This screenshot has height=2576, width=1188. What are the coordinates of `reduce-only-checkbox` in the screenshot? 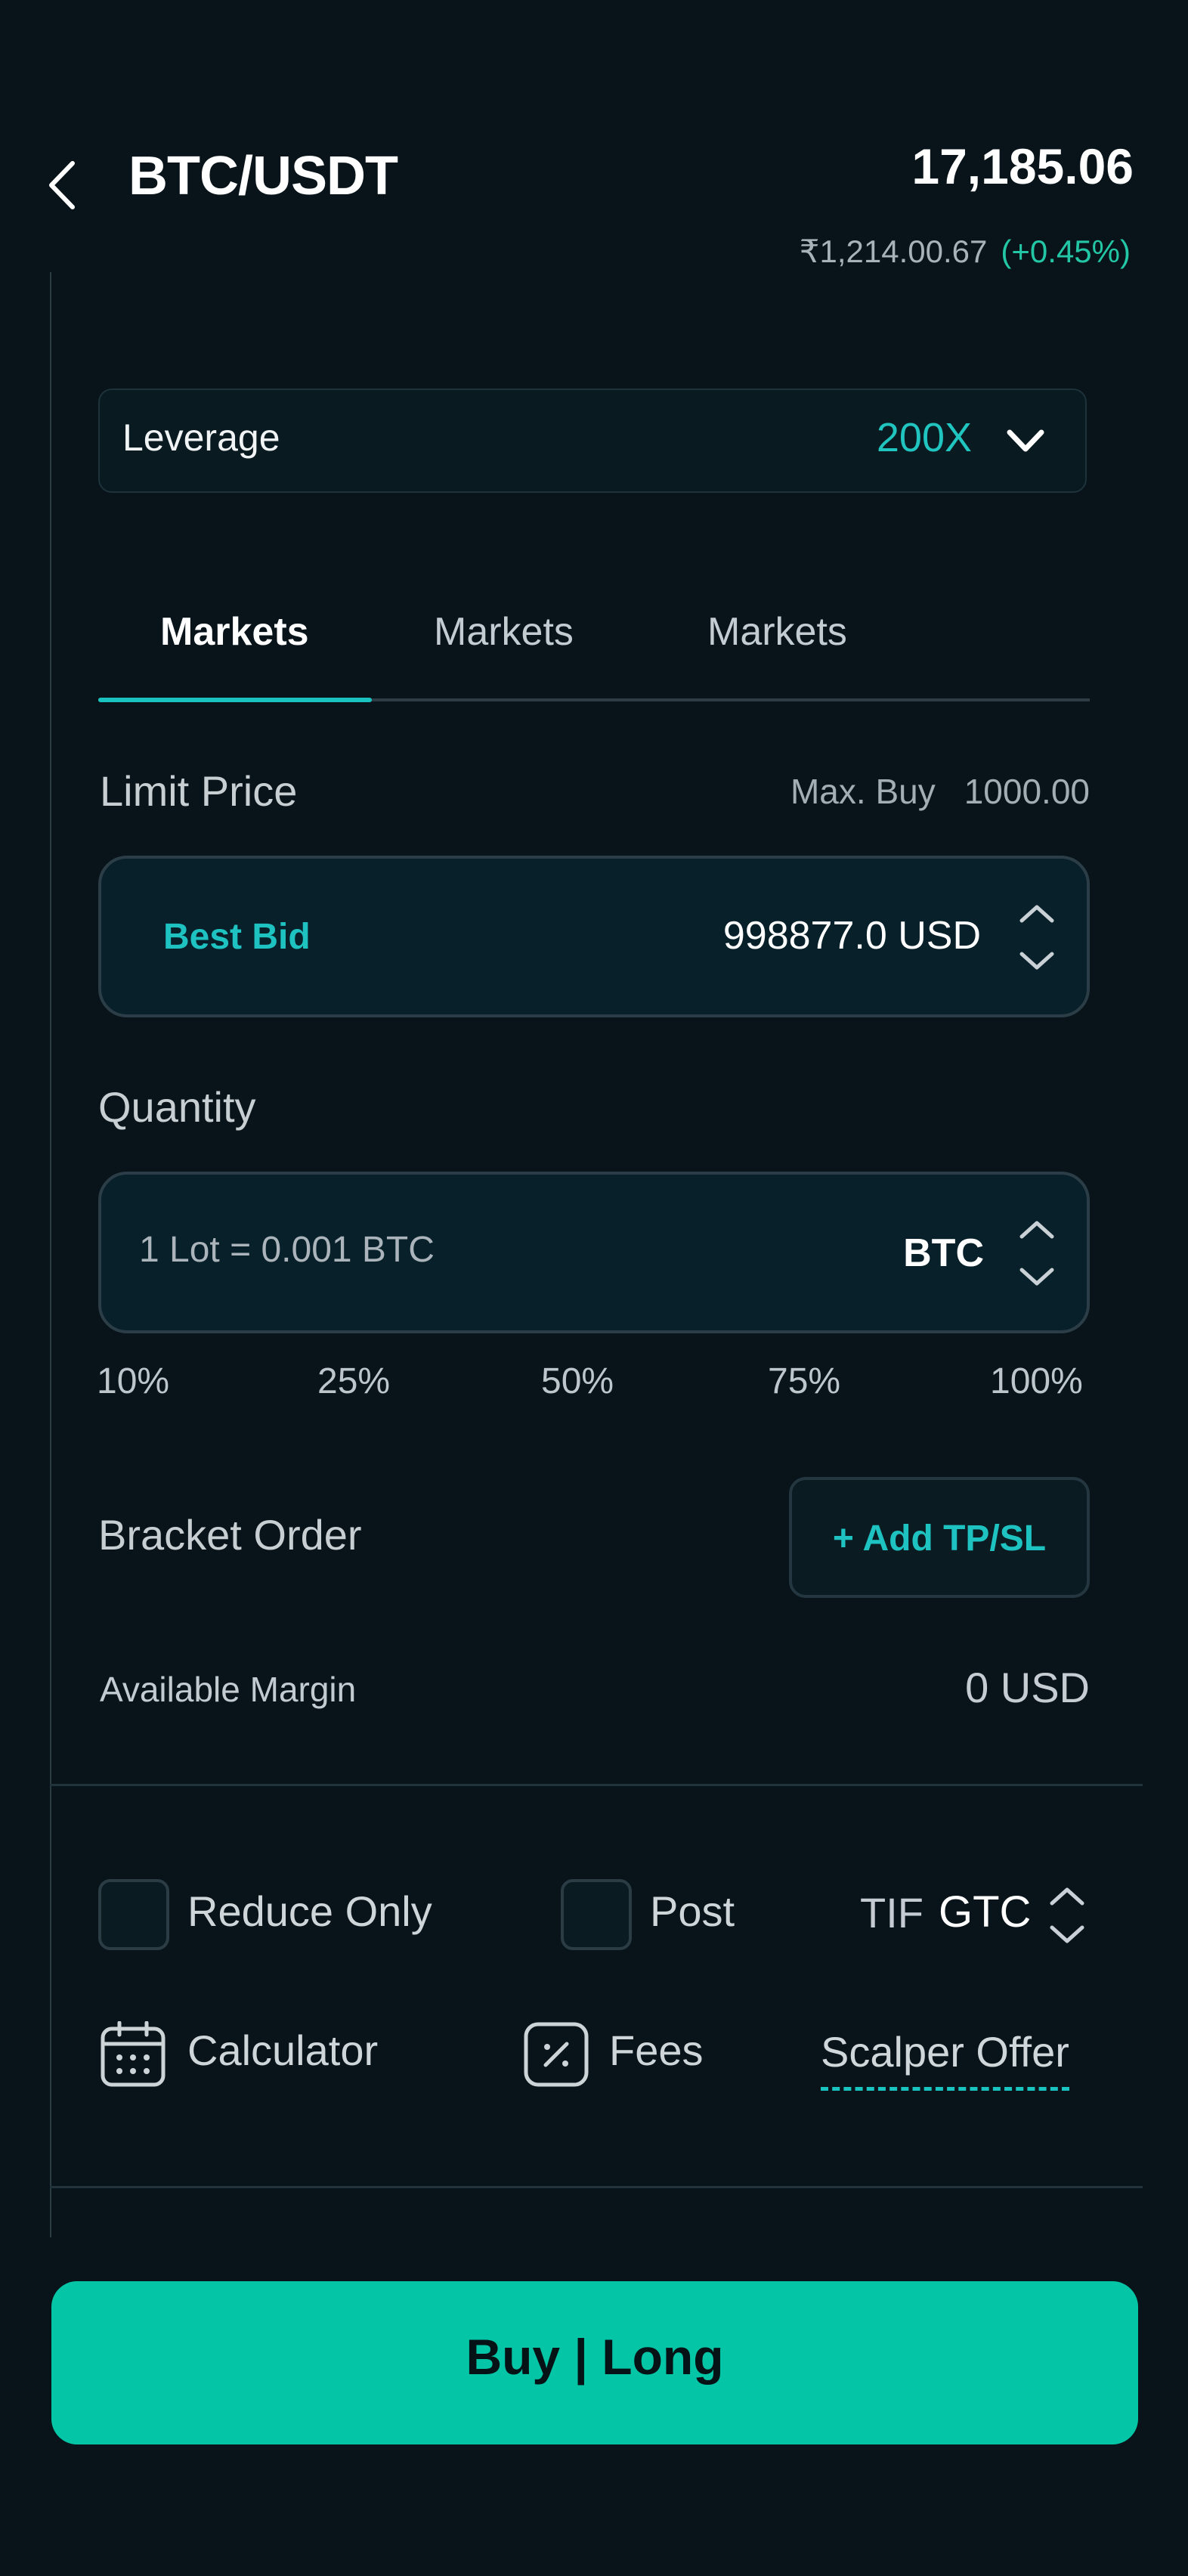 It's located at (133, 1914).